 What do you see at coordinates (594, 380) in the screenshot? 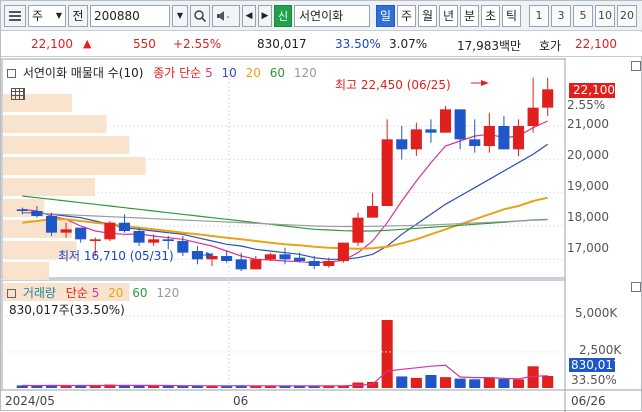
I see `current-volume-pct-tag: 33.50%` at bounding box center [594, 380].